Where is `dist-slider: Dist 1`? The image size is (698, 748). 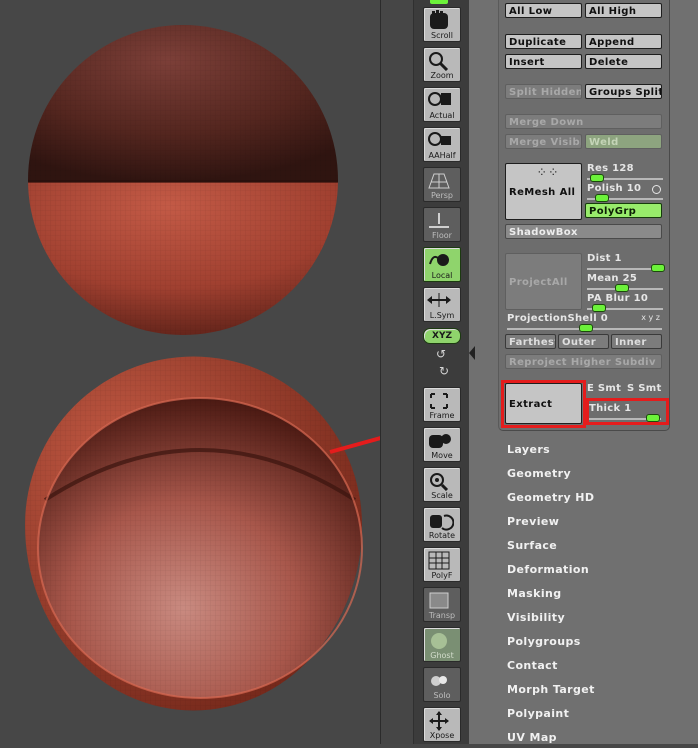 dist-slider: Dist 1 is located at coordinates (626, 262).